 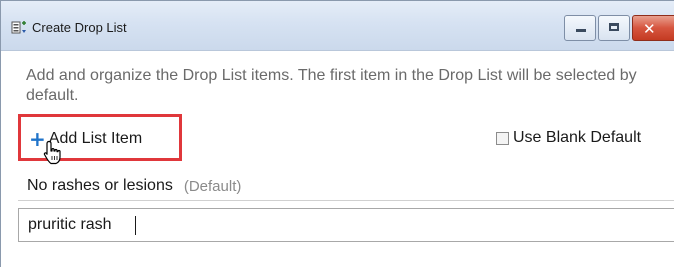 I want to click on text-caret, so click(x=135, y=225).